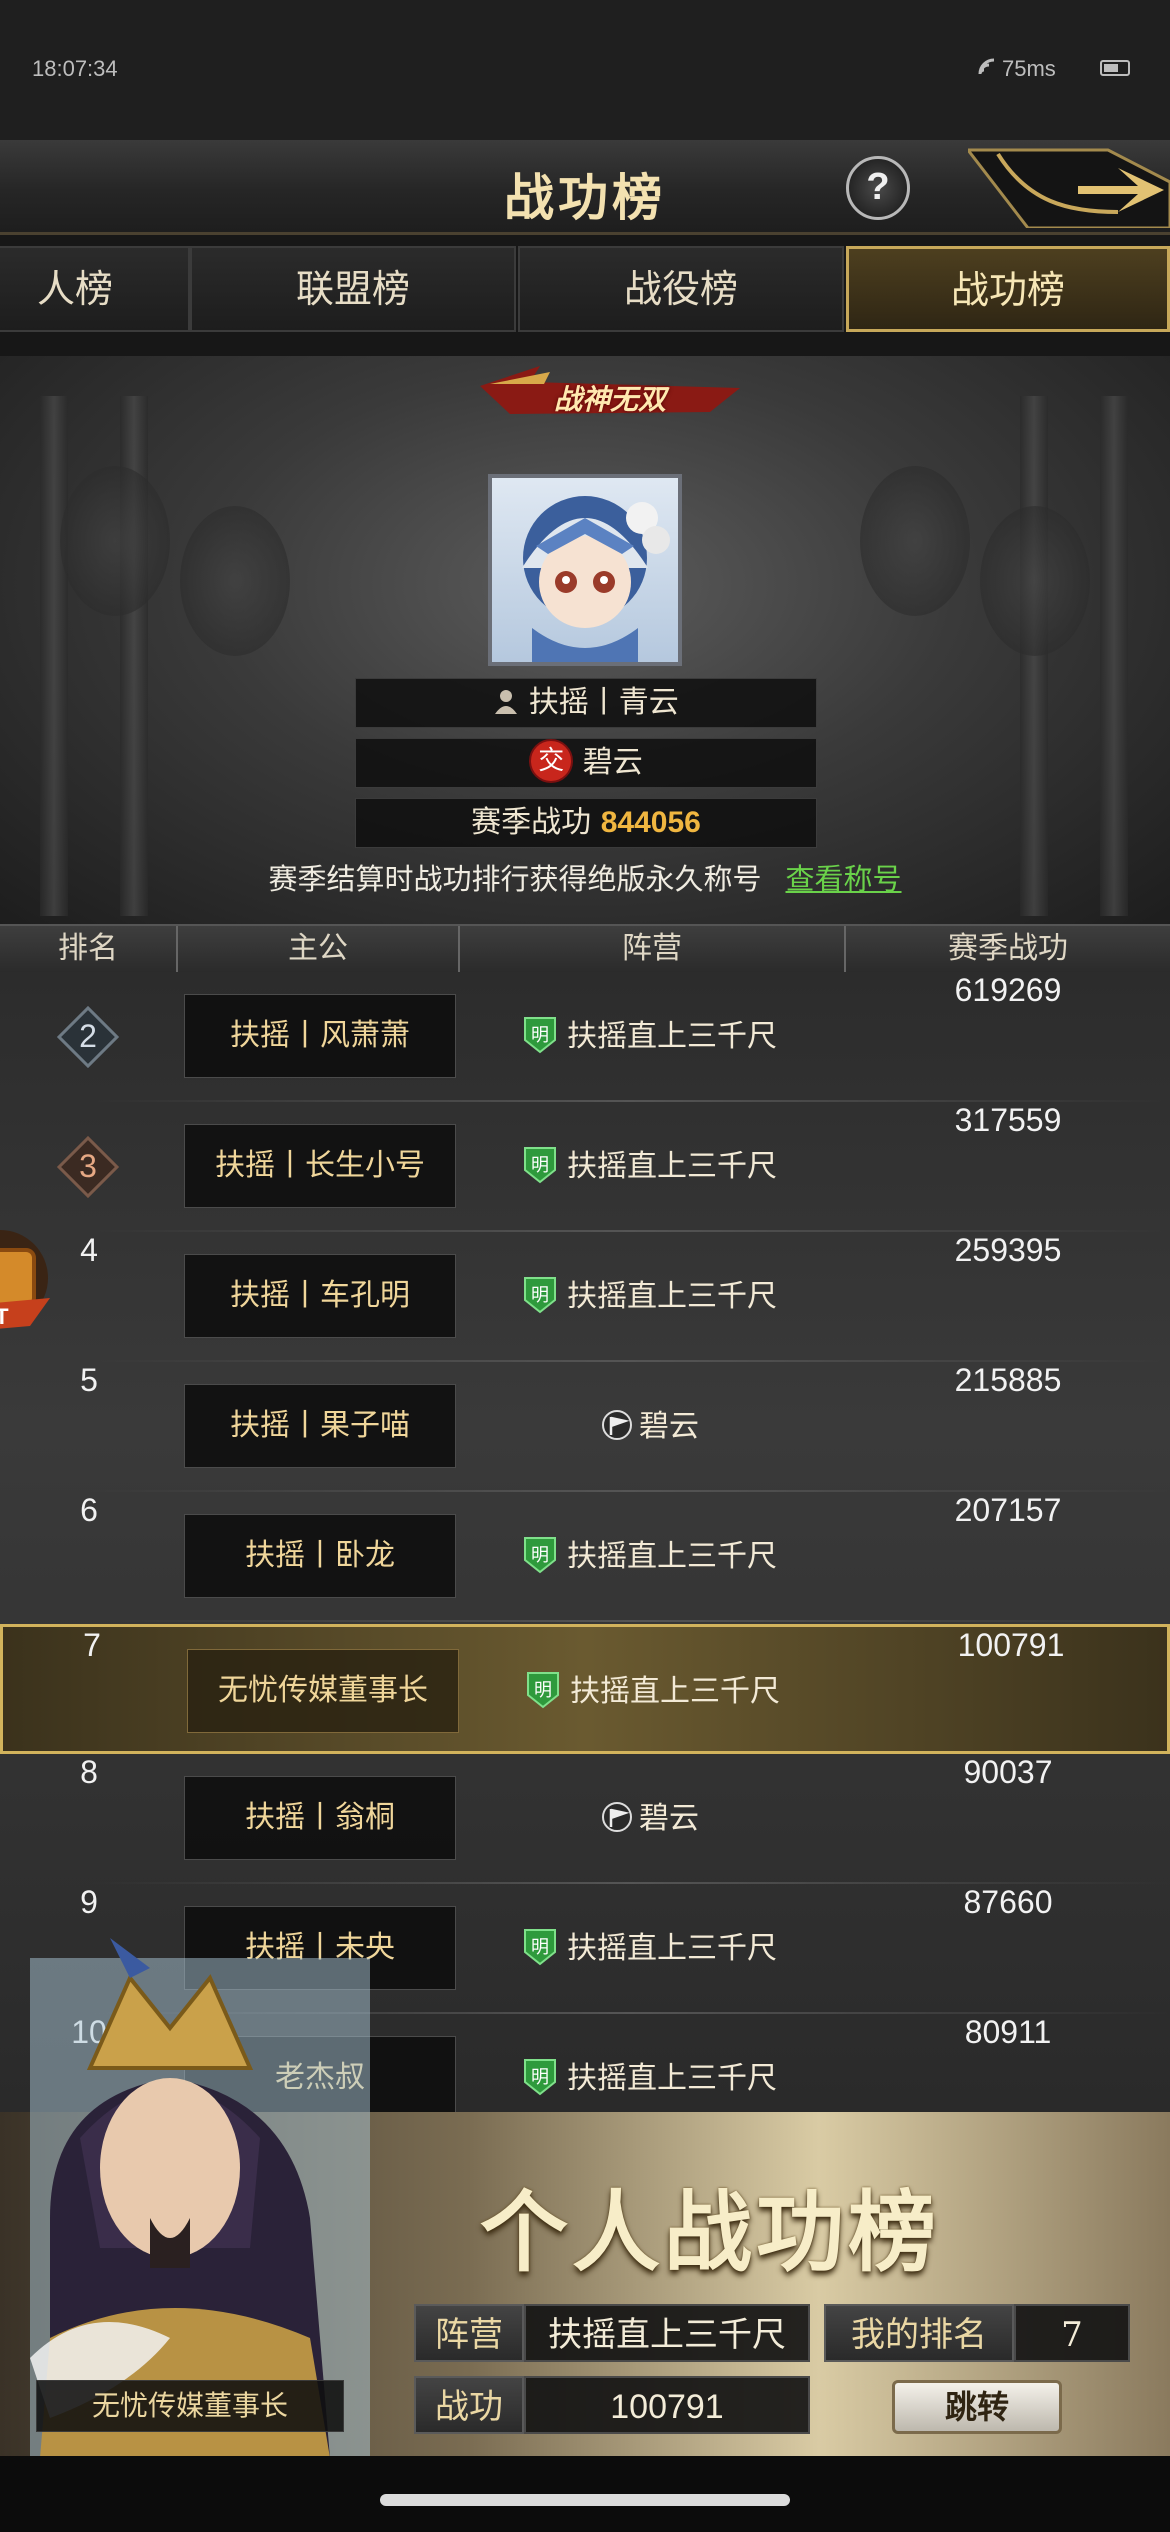  I want to click on table-row-self: 7 无忧传媒董事长 明扶摇直上三千尺 100791, so click(585, 1689).